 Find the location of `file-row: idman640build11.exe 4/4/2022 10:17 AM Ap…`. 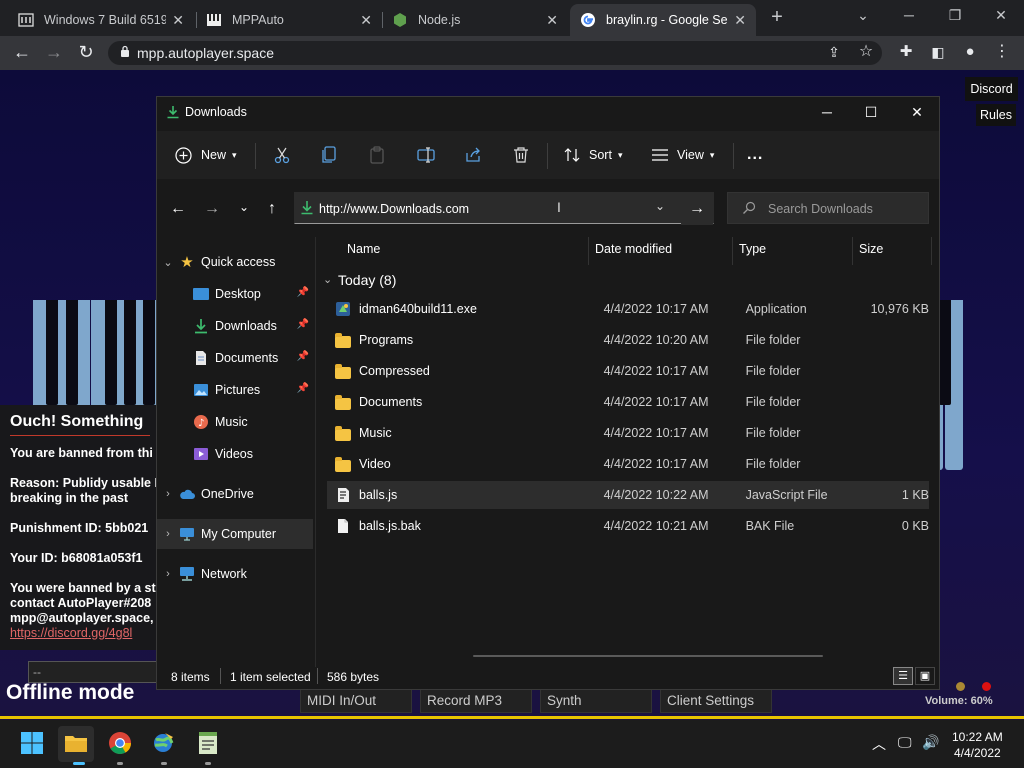

file-row: idman640build11.exe 4/4/2022 10:17 AM Ap… is located at coordinates (628, 309).